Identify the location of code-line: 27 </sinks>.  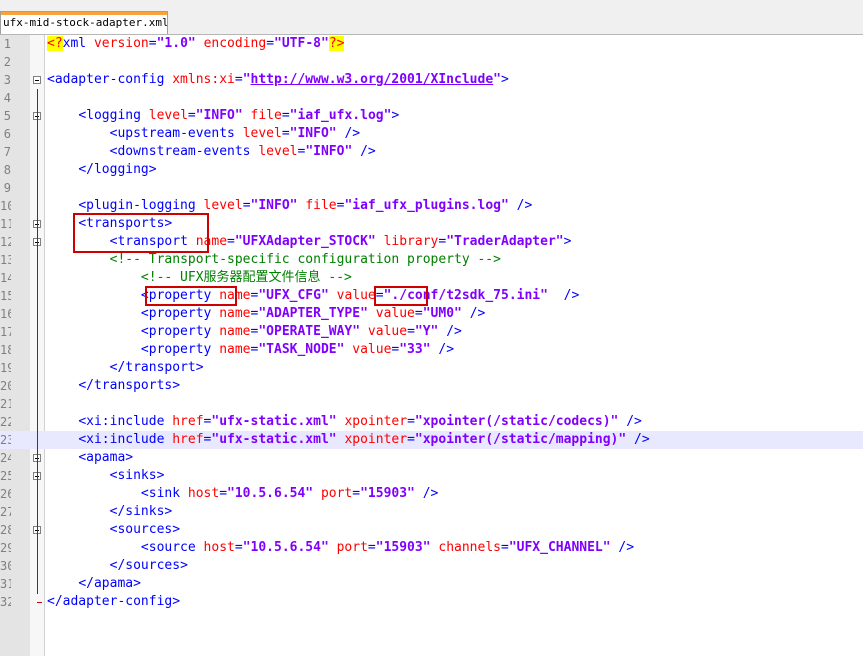
(431, 512).